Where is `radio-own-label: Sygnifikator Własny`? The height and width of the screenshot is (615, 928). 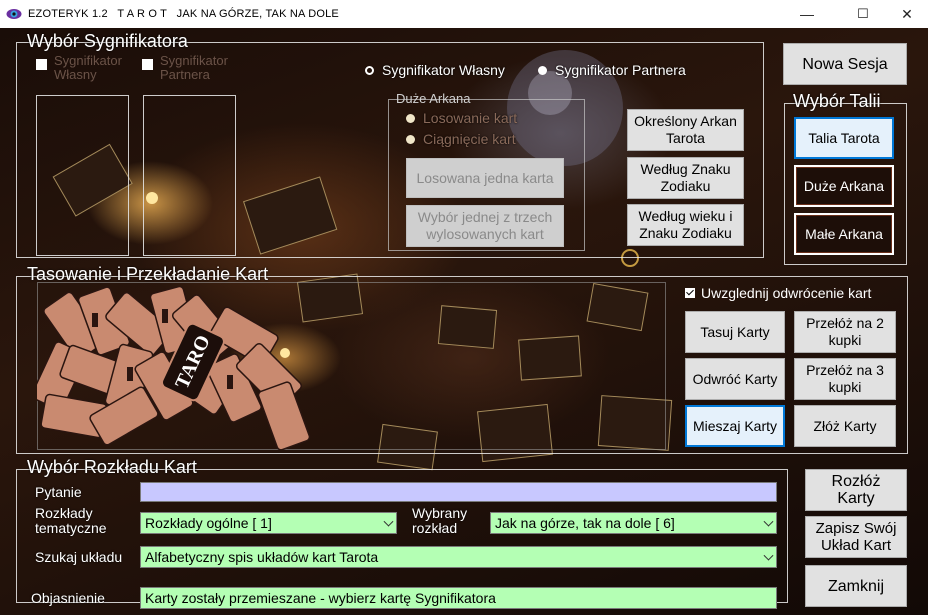
radio-own-label: Sygnifikator Własny is located at coordinates (443, 70).